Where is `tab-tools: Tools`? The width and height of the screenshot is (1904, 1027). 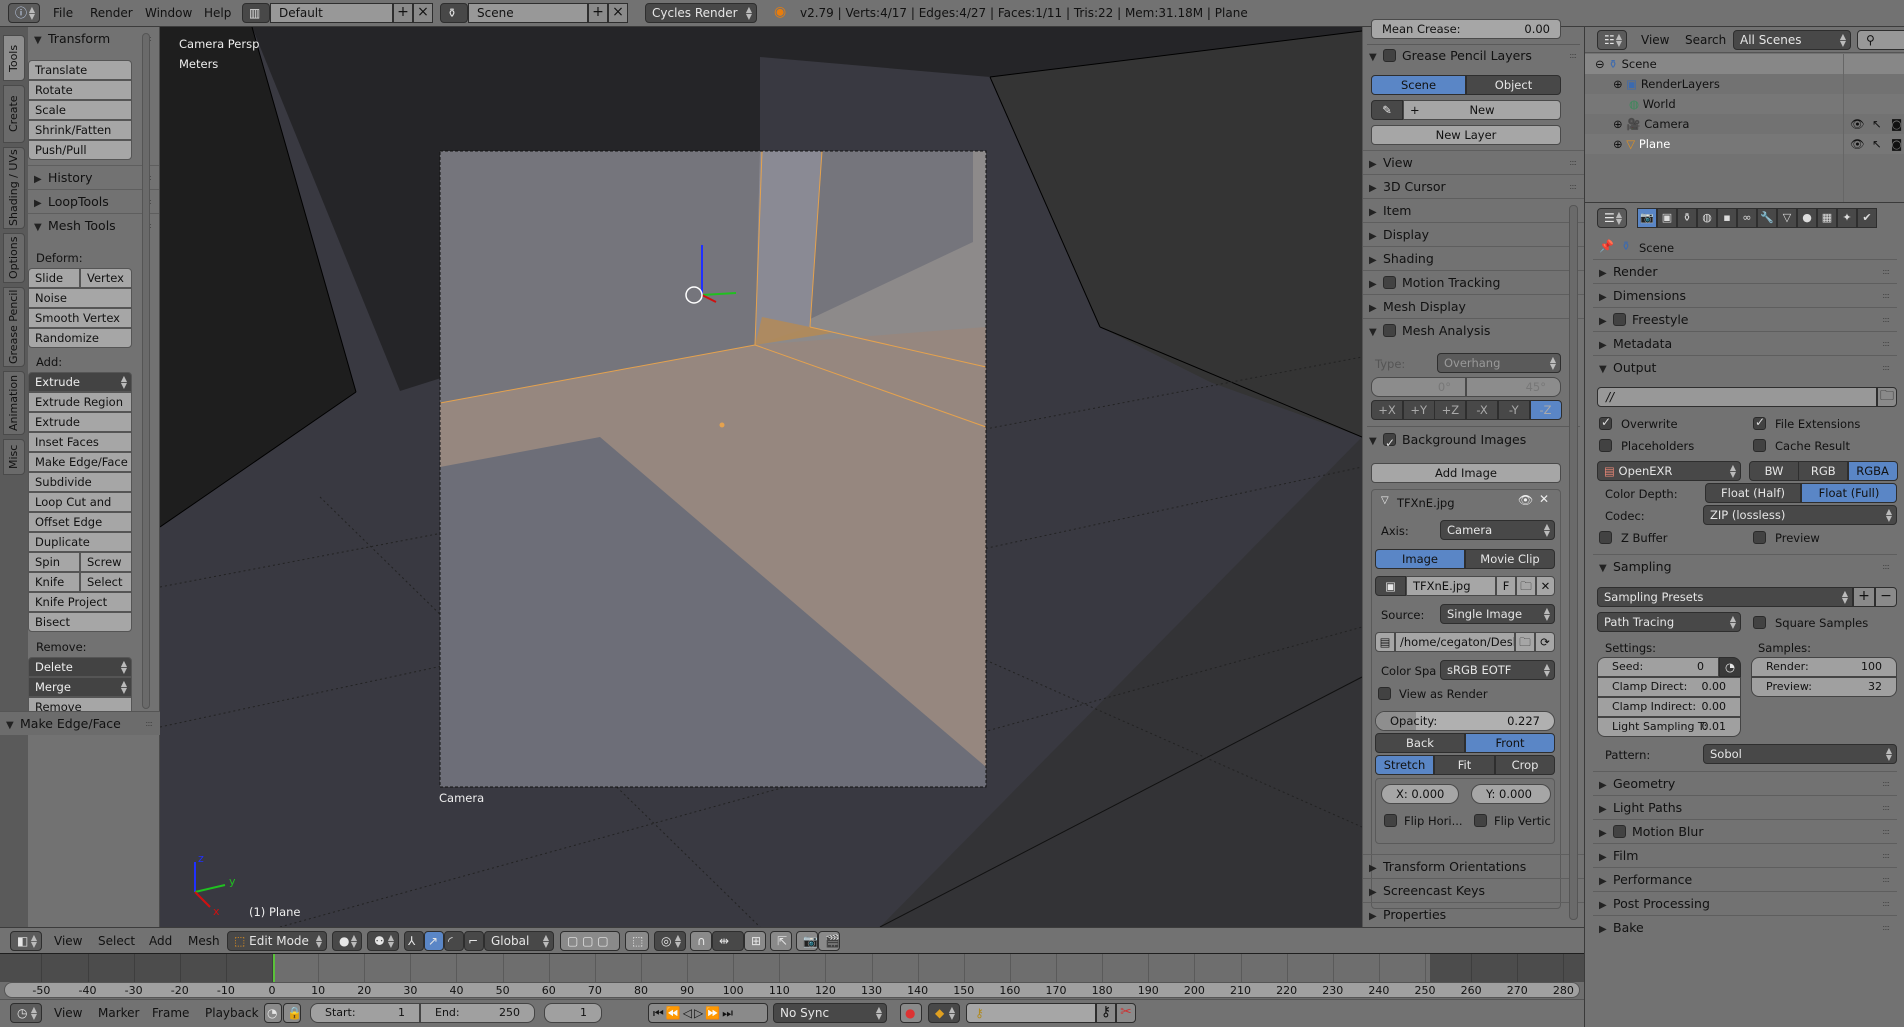 tab-tools: Tools is located at coordinates (14, 58).